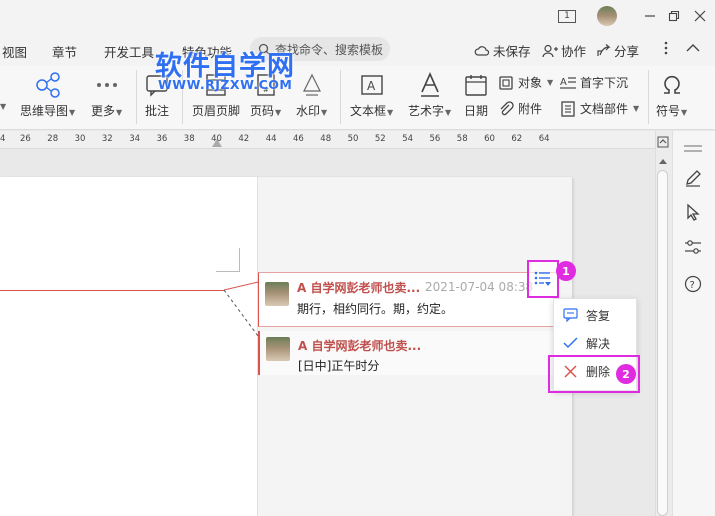  Describe the element at coordinates (574, 51) in the screenshot. I see `collaborate-label: 协作` at that location.